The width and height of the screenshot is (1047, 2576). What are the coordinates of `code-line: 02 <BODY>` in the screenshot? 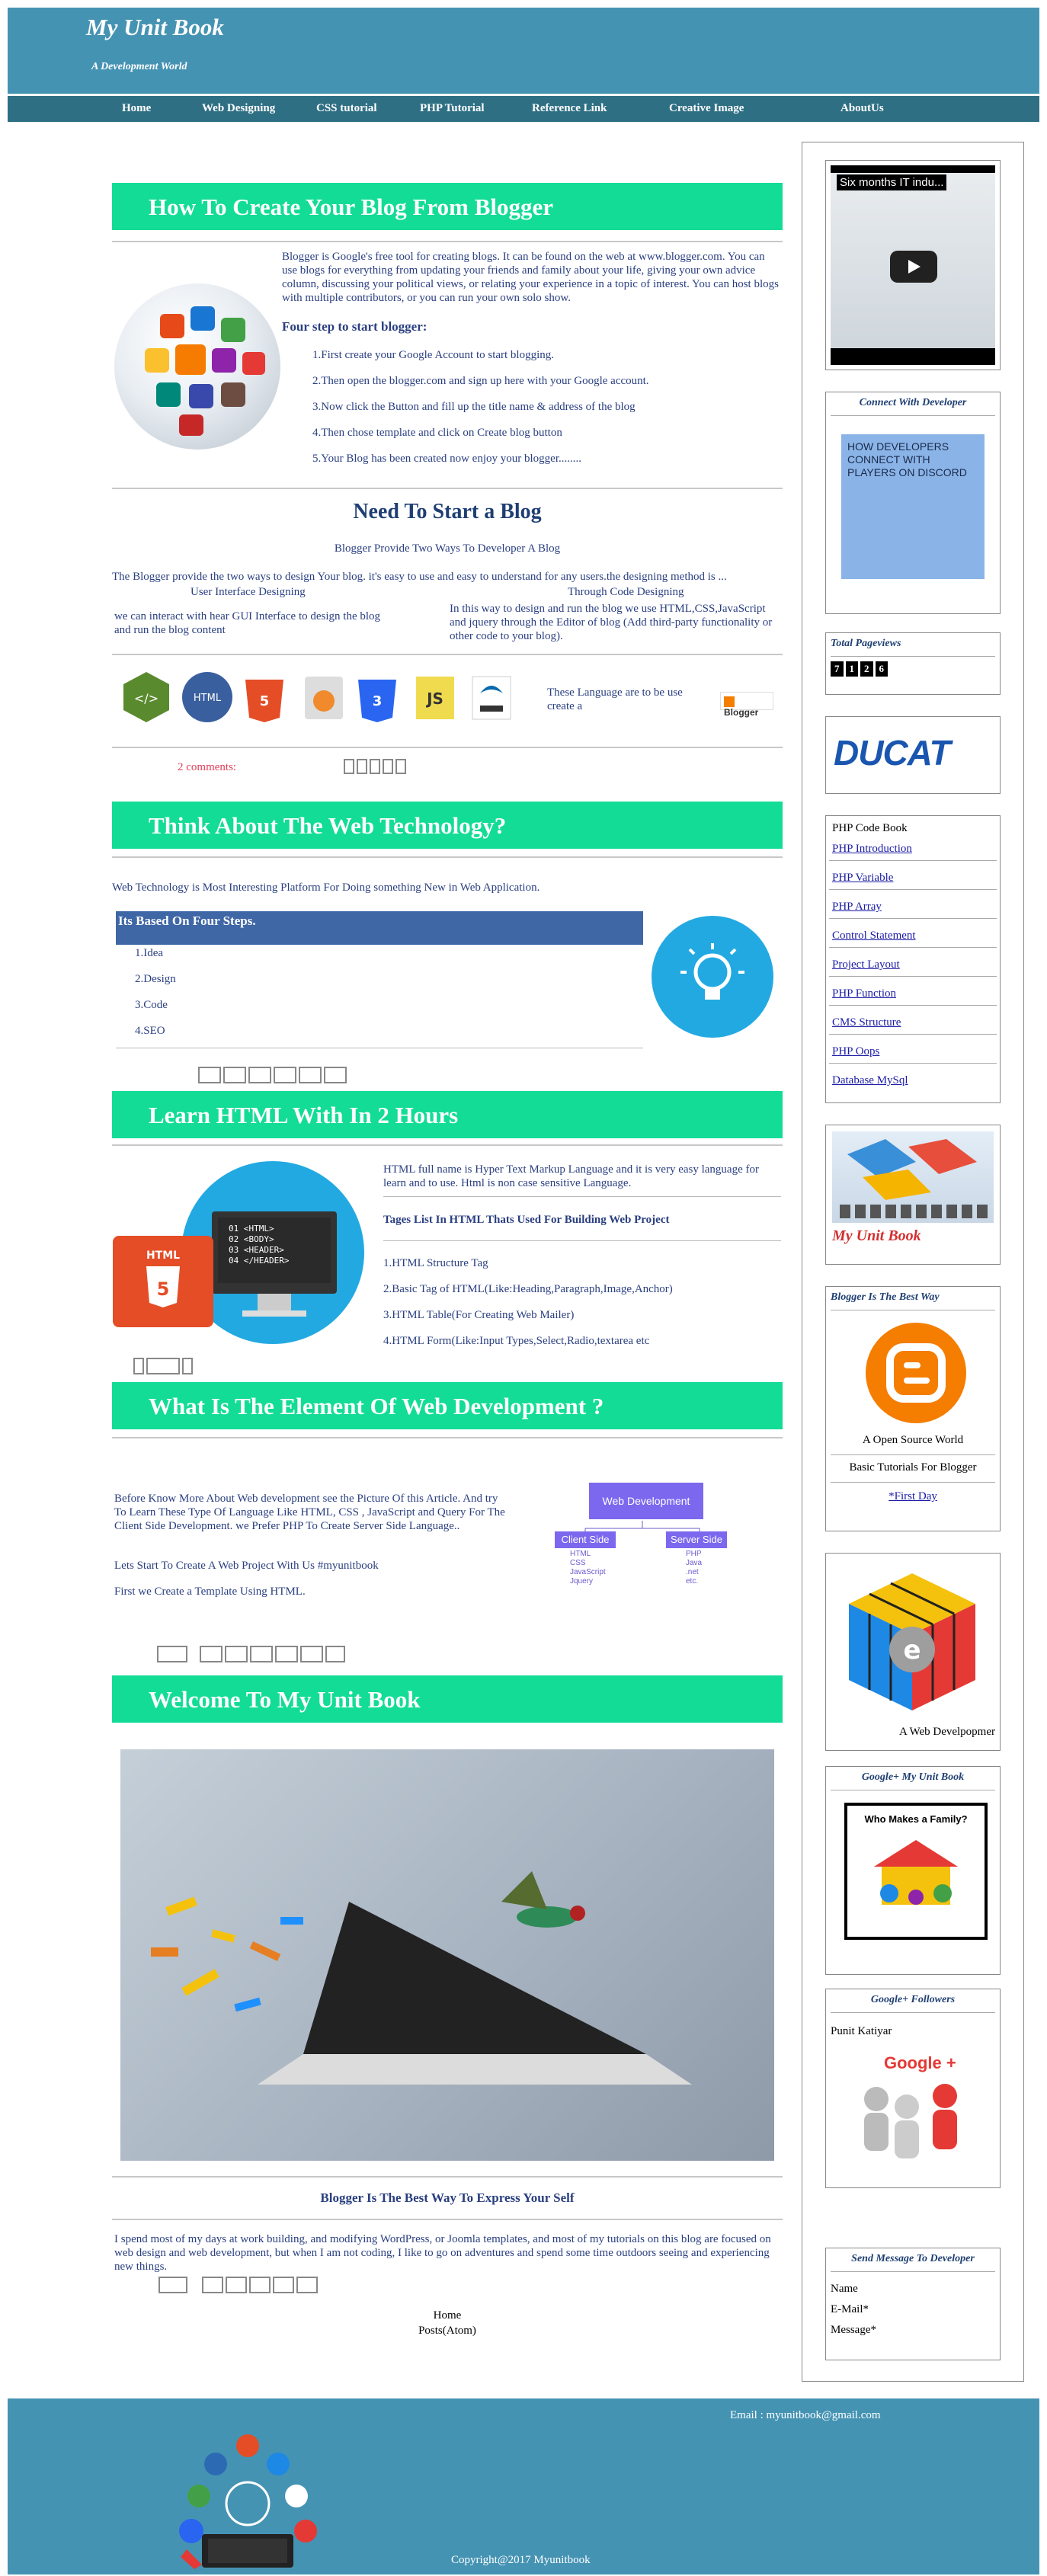 It's located at (251, 1239).